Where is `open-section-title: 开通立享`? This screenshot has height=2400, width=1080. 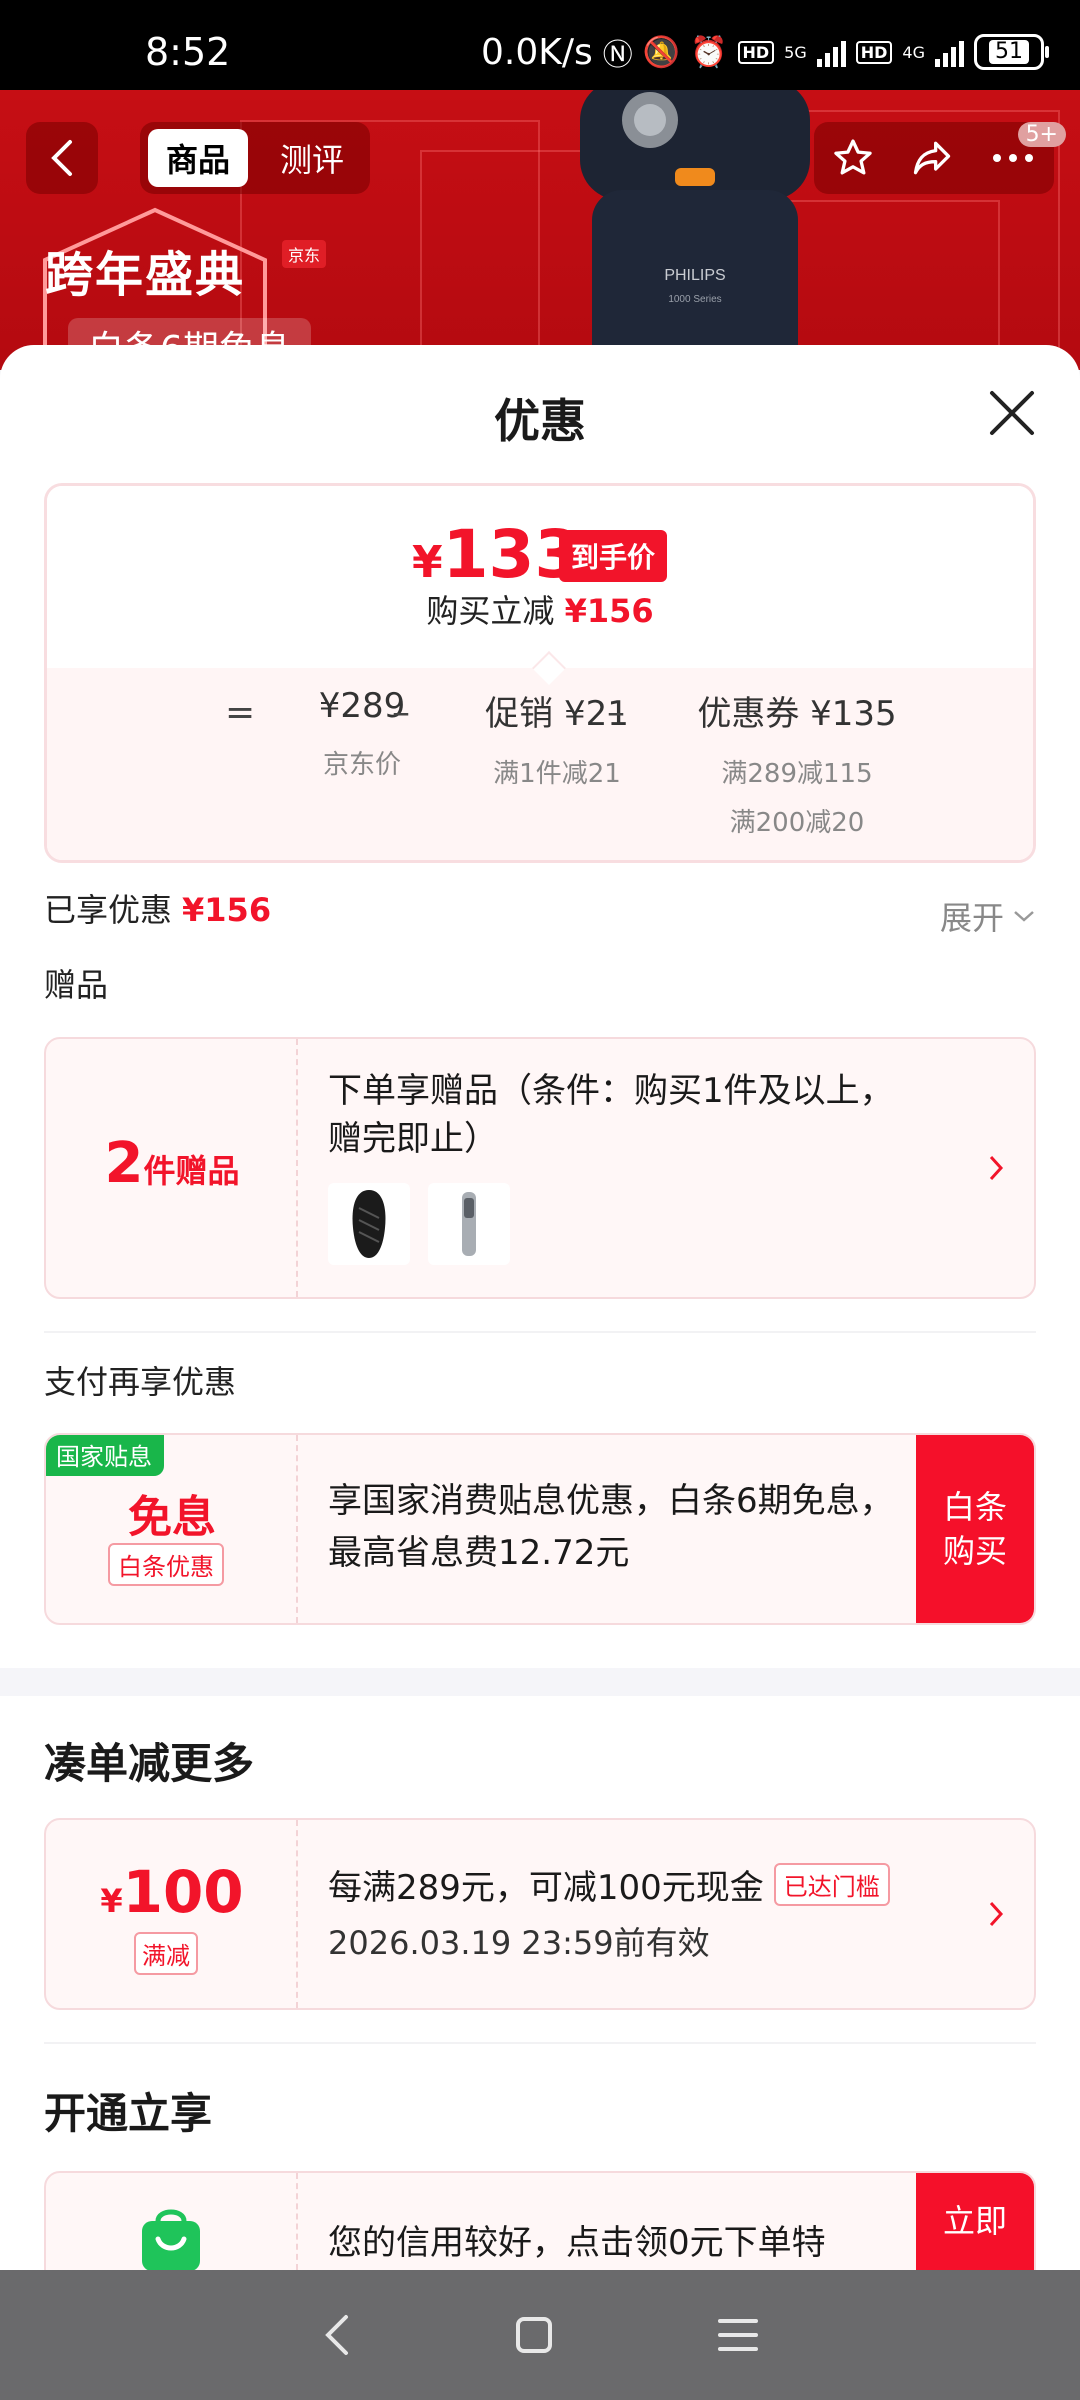
open-section-title: 开通立享 is located at coordinates (128, 2113).